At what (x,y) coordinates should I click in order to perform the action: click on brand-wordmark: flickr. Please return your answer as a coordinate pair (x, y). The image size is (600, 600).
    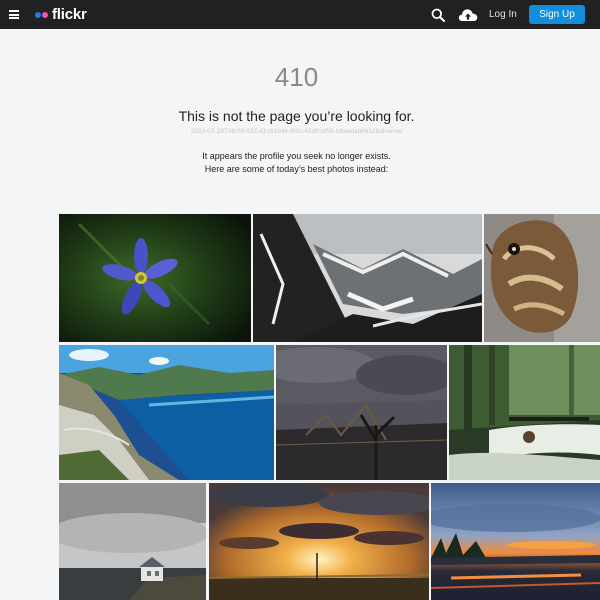
    Looking at the image, I should click on (69, 14).